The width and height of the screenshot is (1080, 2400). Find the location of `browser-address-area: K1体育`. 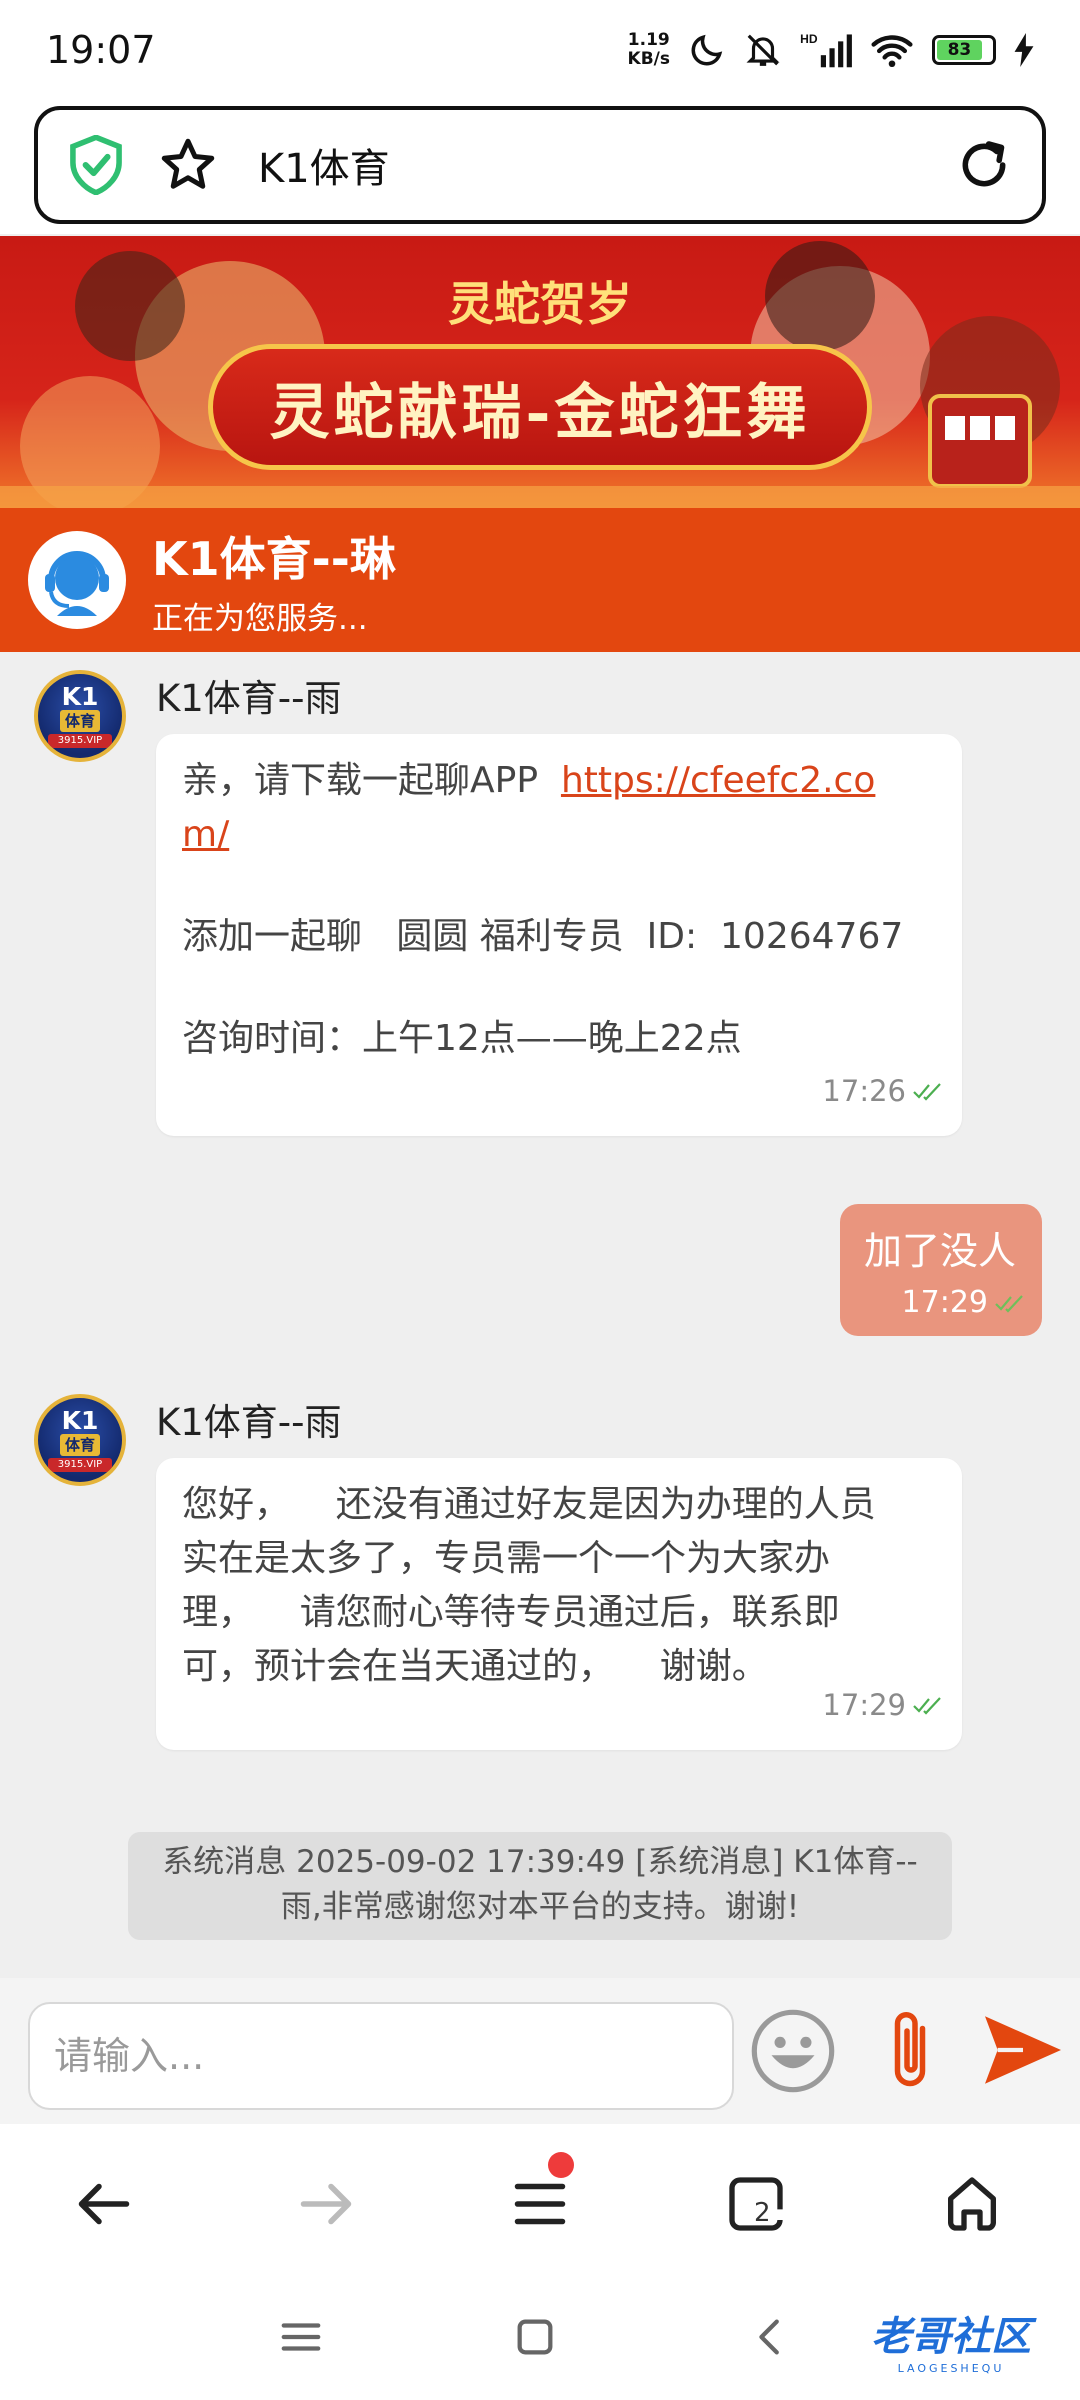

browser-address-area: K1体育 is located at coordinates (540, 167).